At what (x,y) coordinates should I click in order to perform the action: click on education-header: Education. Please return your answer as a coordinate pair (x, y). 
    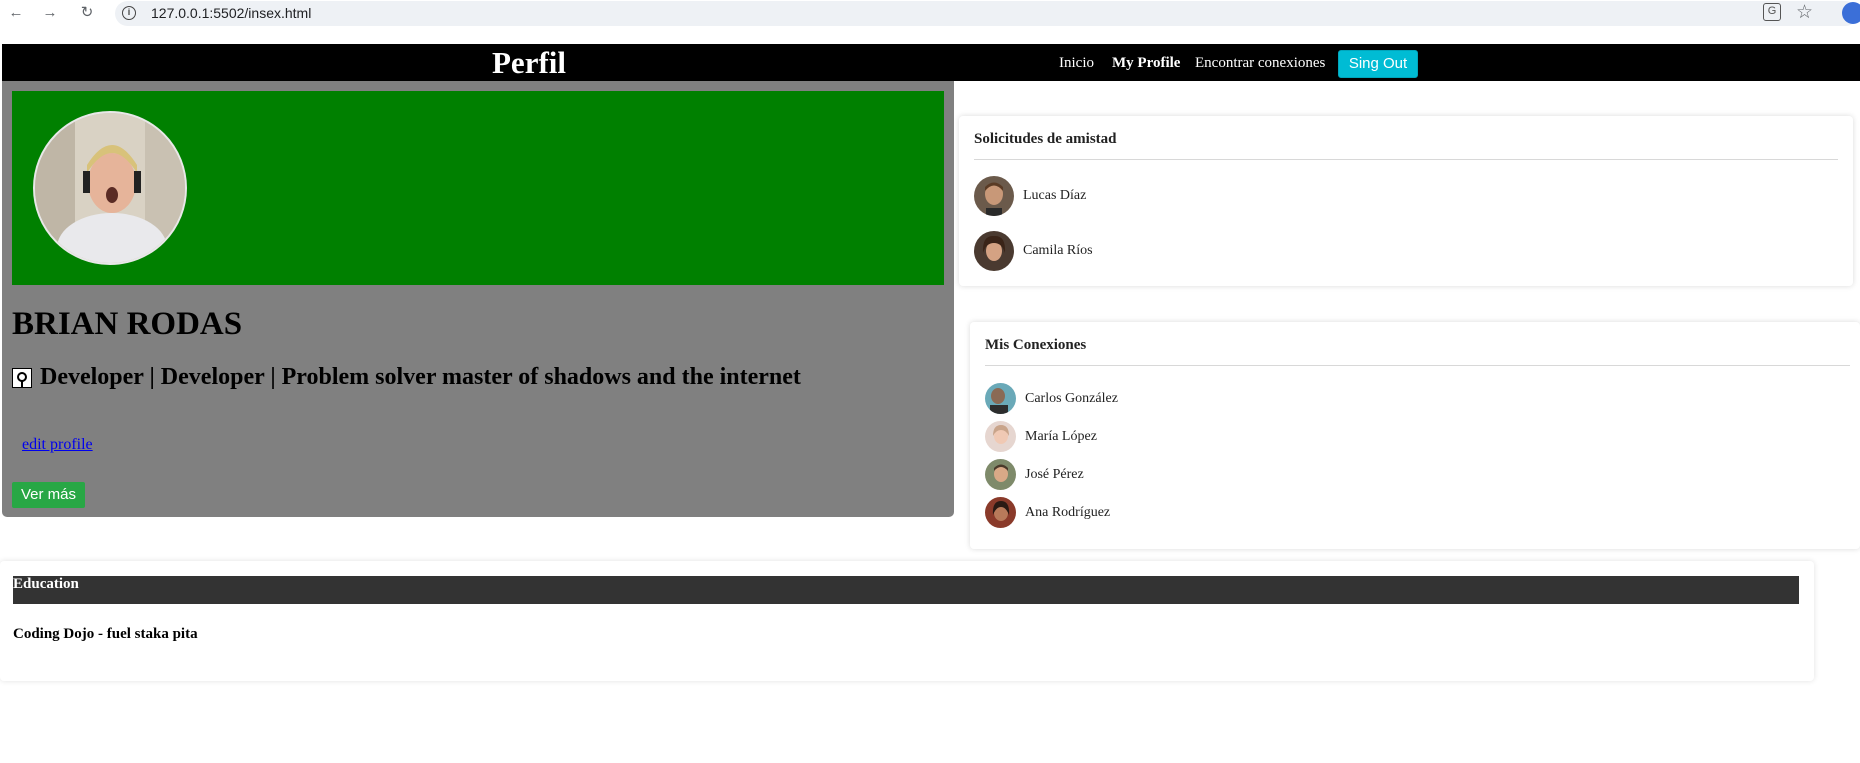
    Looking at the image, I should click on (906, 590).